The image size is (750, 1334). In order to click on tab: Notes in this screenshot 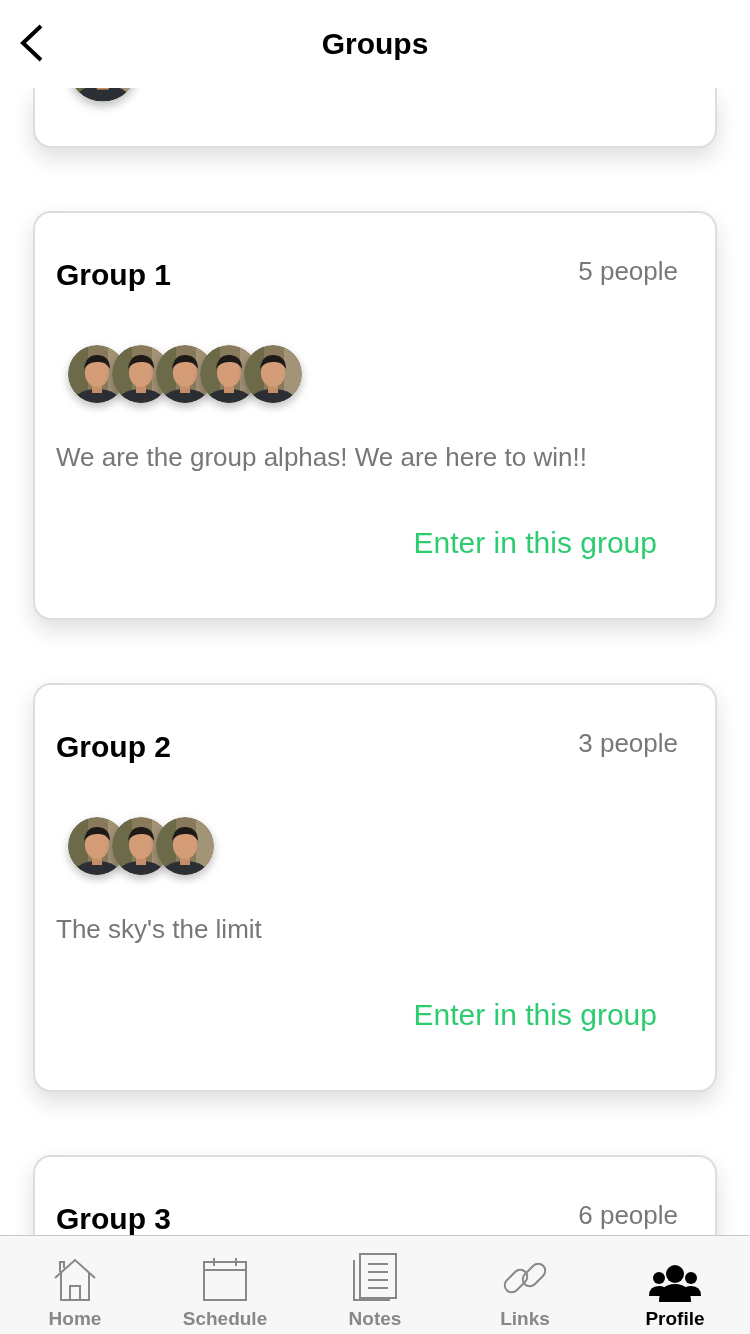, I will do `click(375, 1285)`.